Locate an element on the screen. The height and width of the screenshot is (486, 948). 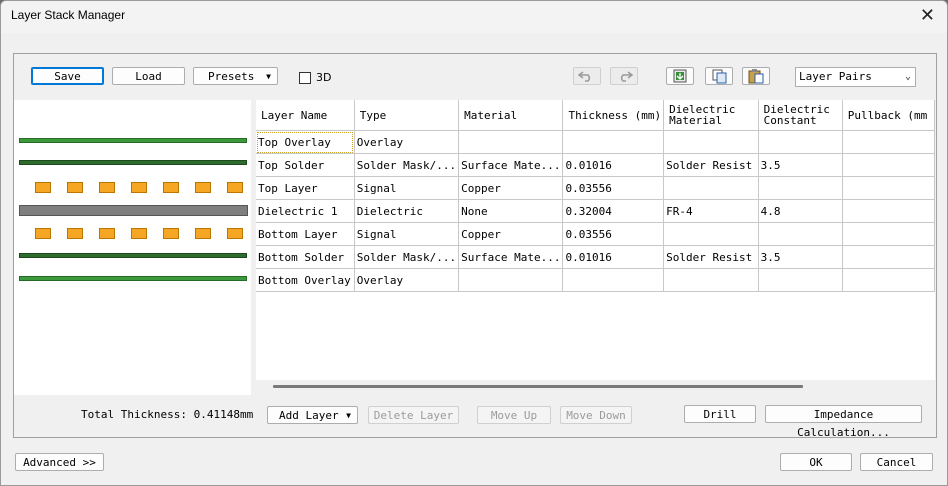
advanced-button: Advanced >> is located at coordinates (59, 462).